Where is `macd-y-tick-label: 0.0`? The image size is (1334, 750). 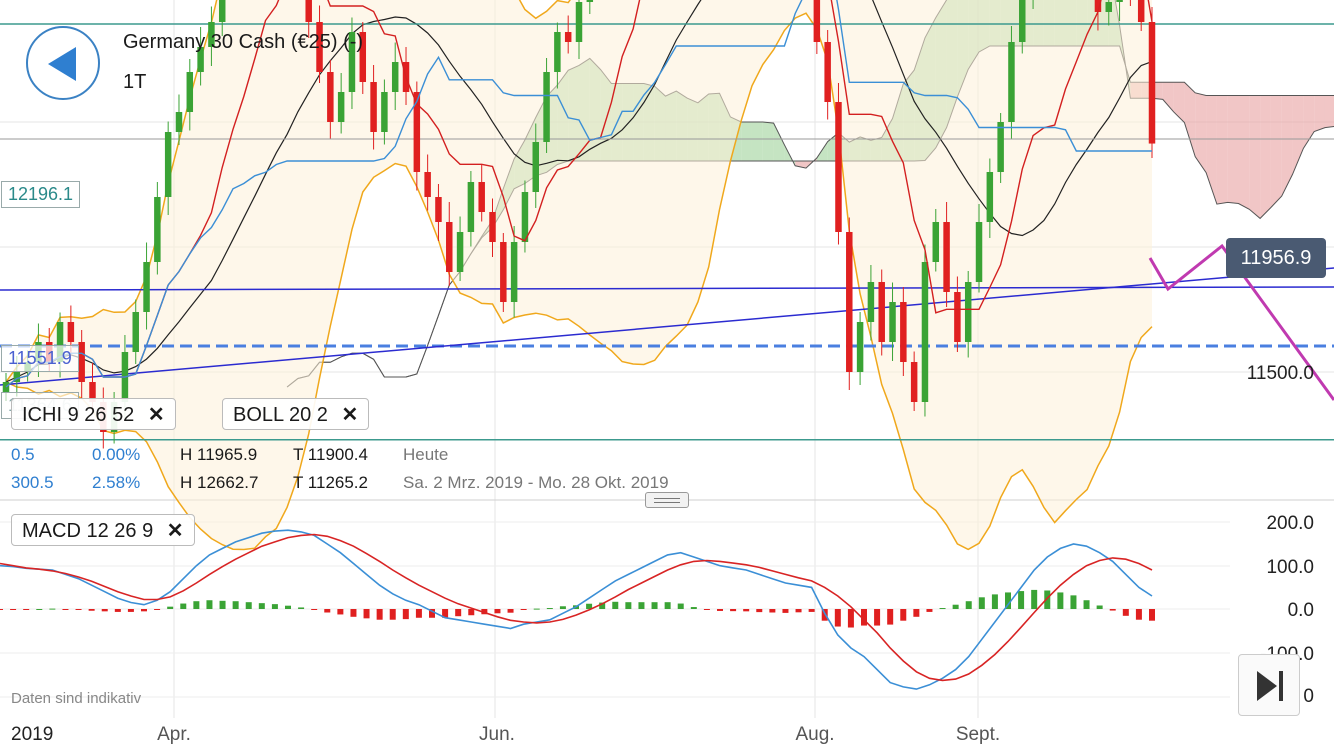 macd-y-tick-label: 0.0 is located at coordinates (1301, 610).